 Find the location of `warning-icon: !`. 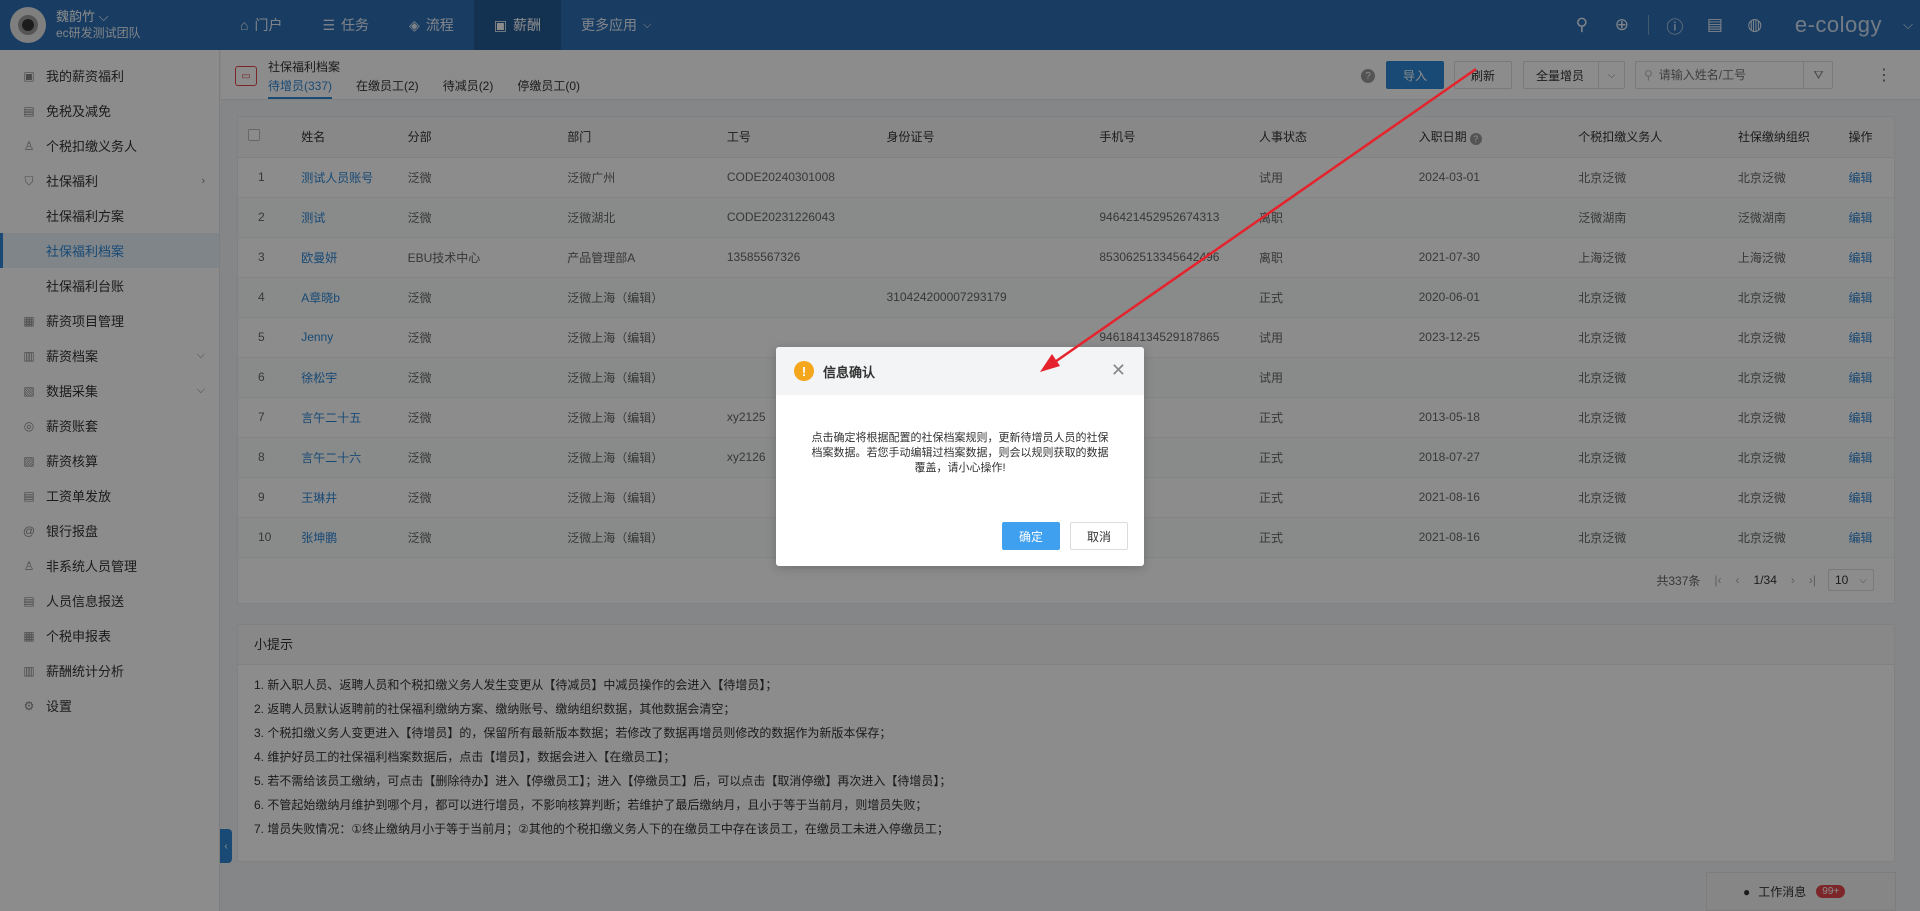

warning-icon: ! is located at coordinates (804, 371).